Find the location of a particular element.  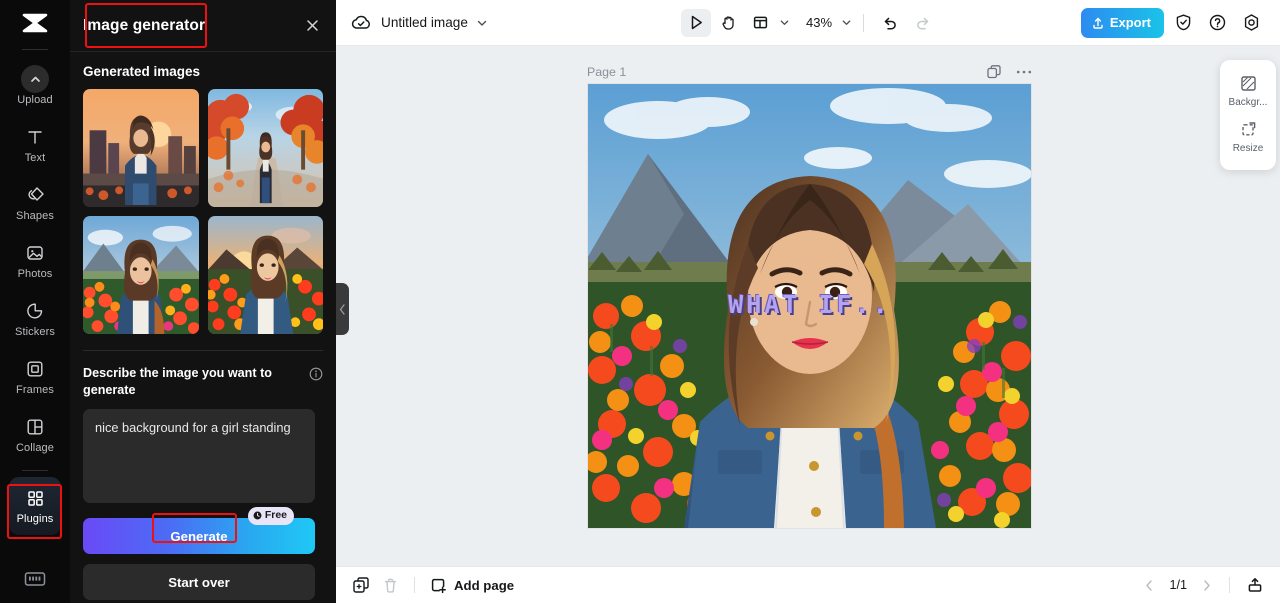

bottom-left-actions: Add page is located at coordinates (433, 585).